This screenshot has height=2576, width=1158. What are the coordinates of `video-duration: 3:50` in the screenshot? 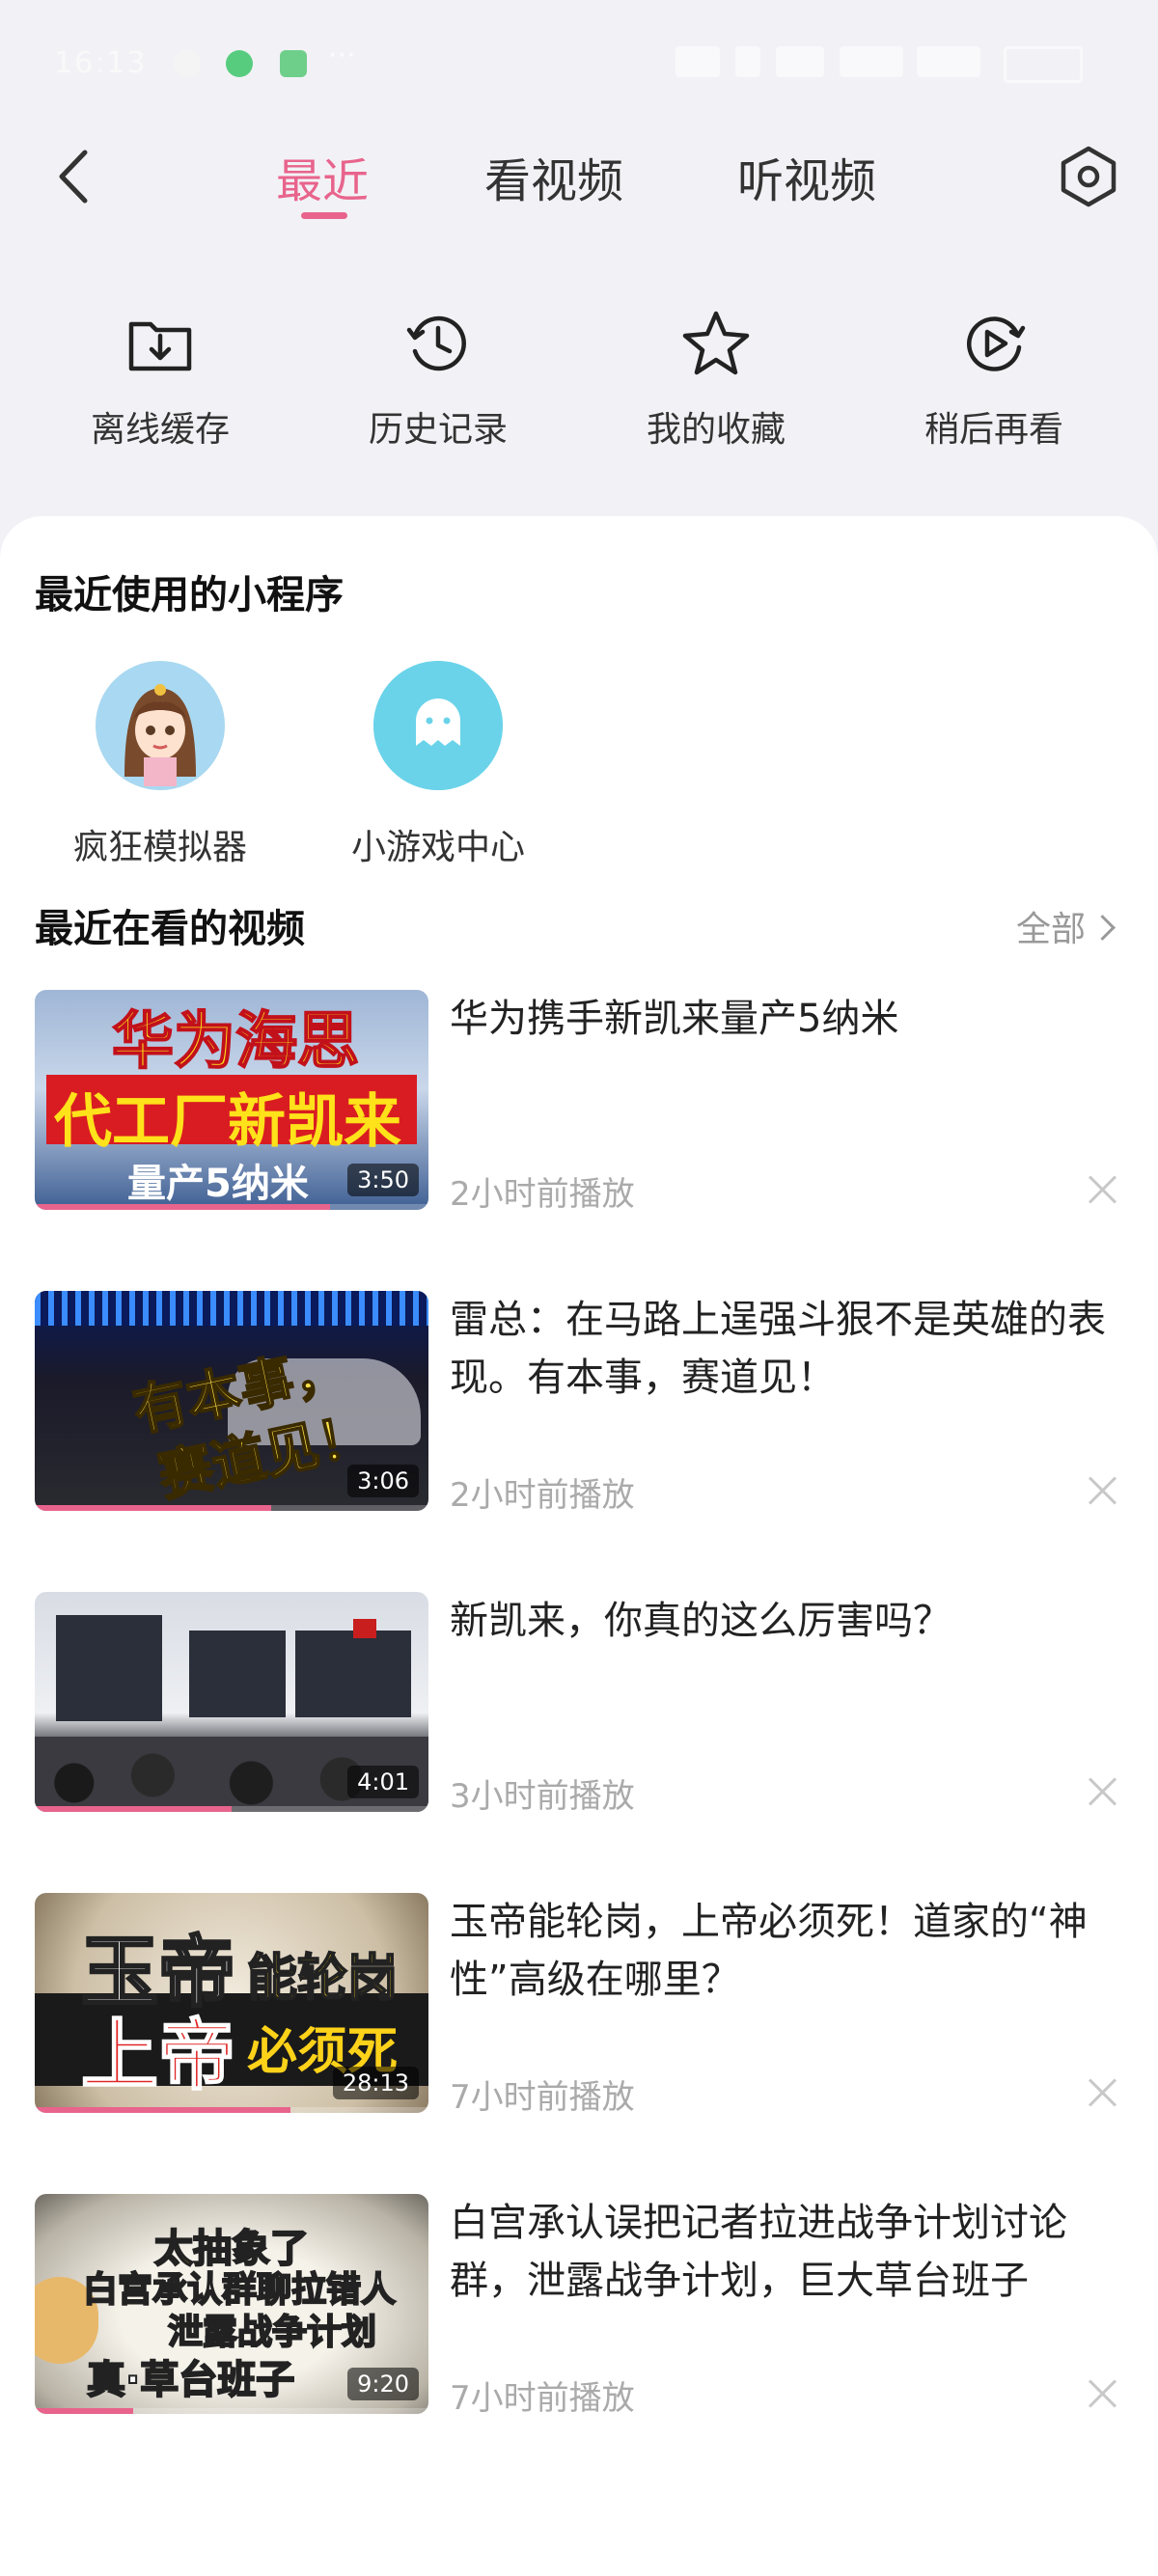 It's located at (383, 1180).